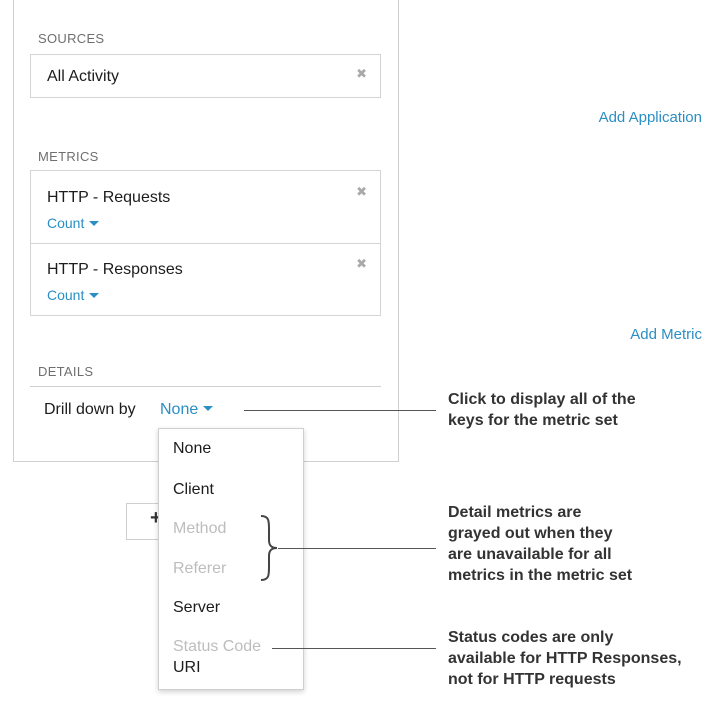  What do you see at coordinates (187, 667) in the screenshot?
I see `menu-item-uri: URI` at bounding box center [187, 667].